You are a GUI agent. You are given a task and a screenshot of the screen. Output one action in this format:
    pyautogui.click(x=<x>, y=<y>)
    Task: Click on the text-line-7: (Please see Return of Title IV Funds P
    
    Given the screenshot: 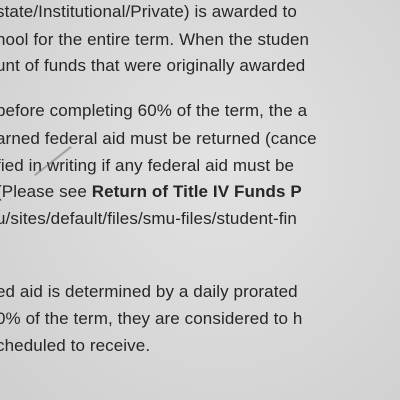 What is the action you would take?
    pyautogui.click(x=151, y=192)
    